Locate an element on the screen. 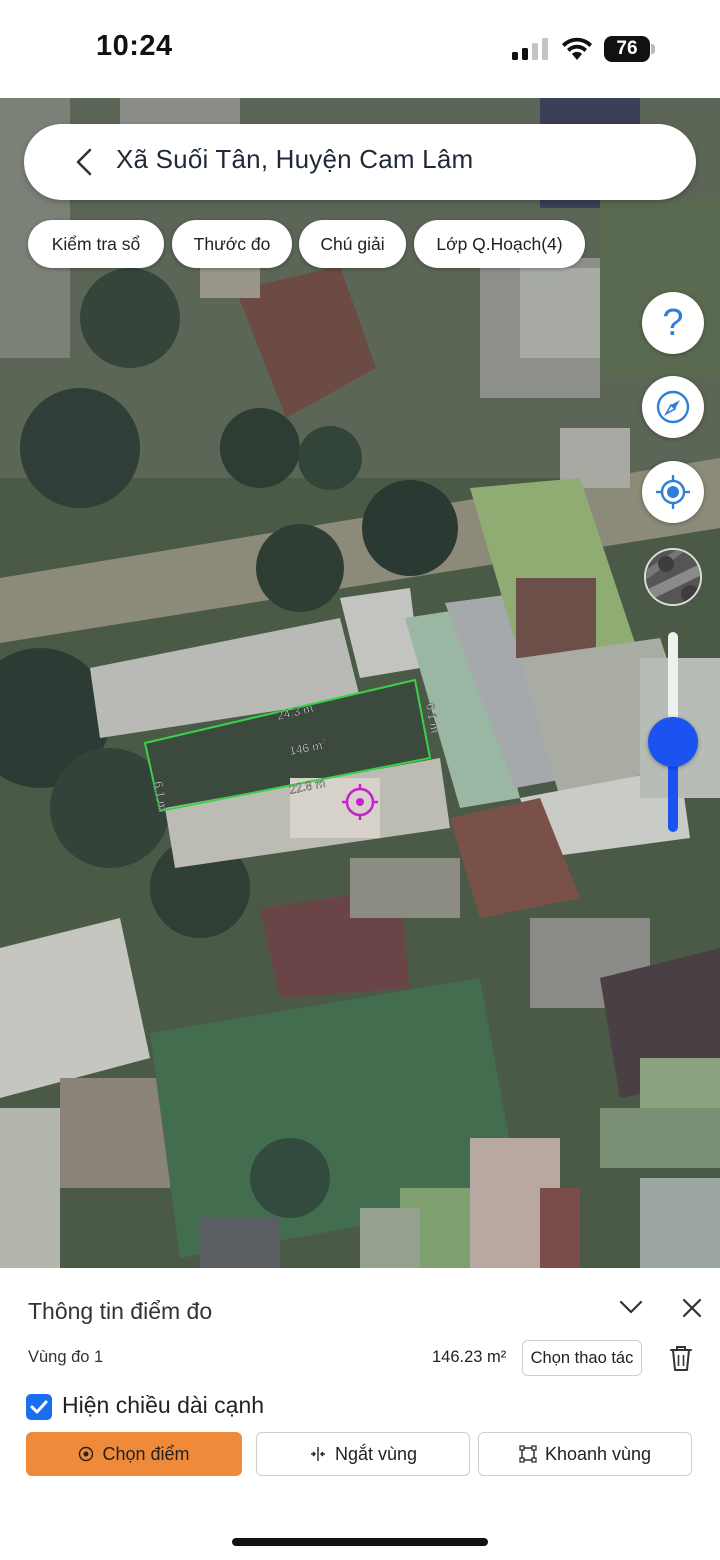  edge-length-left: 6.1 m is located at coordinates (160, 796).